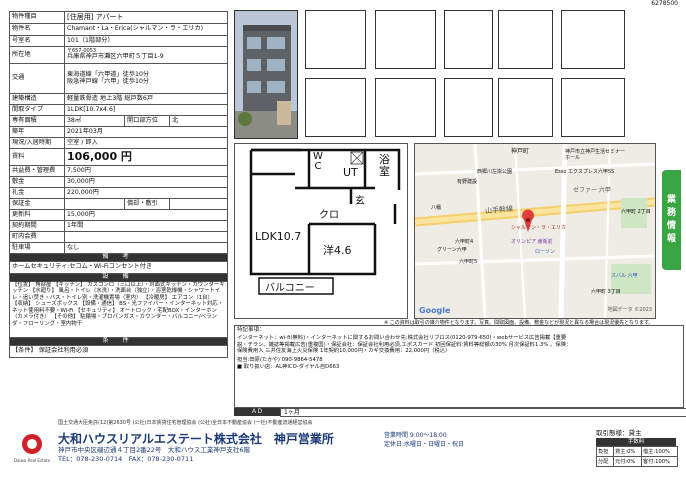  I want to click on shikikin-value: 30,000円, so click(146, 182).